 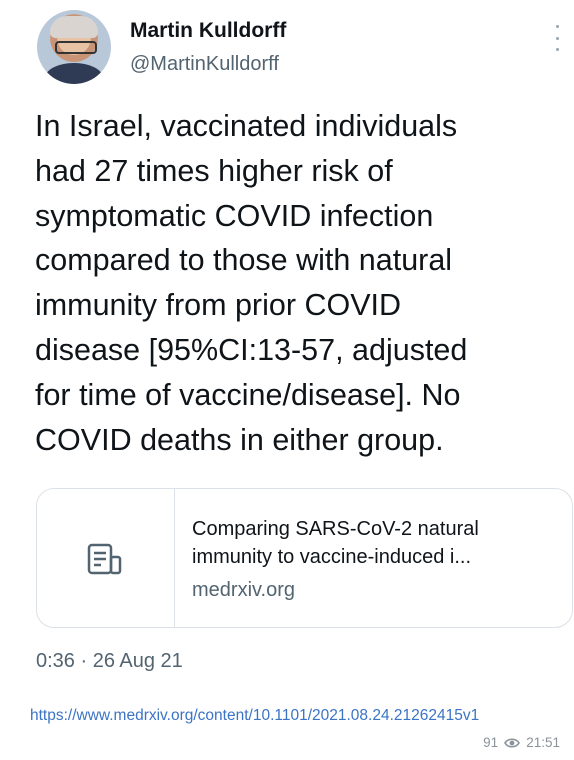 What do you see at coordinates (109, 661) in the screenshot?
I see `tweet-timestamp: 0:36 · 26 Aug 21` at bounding box center [109, 661].